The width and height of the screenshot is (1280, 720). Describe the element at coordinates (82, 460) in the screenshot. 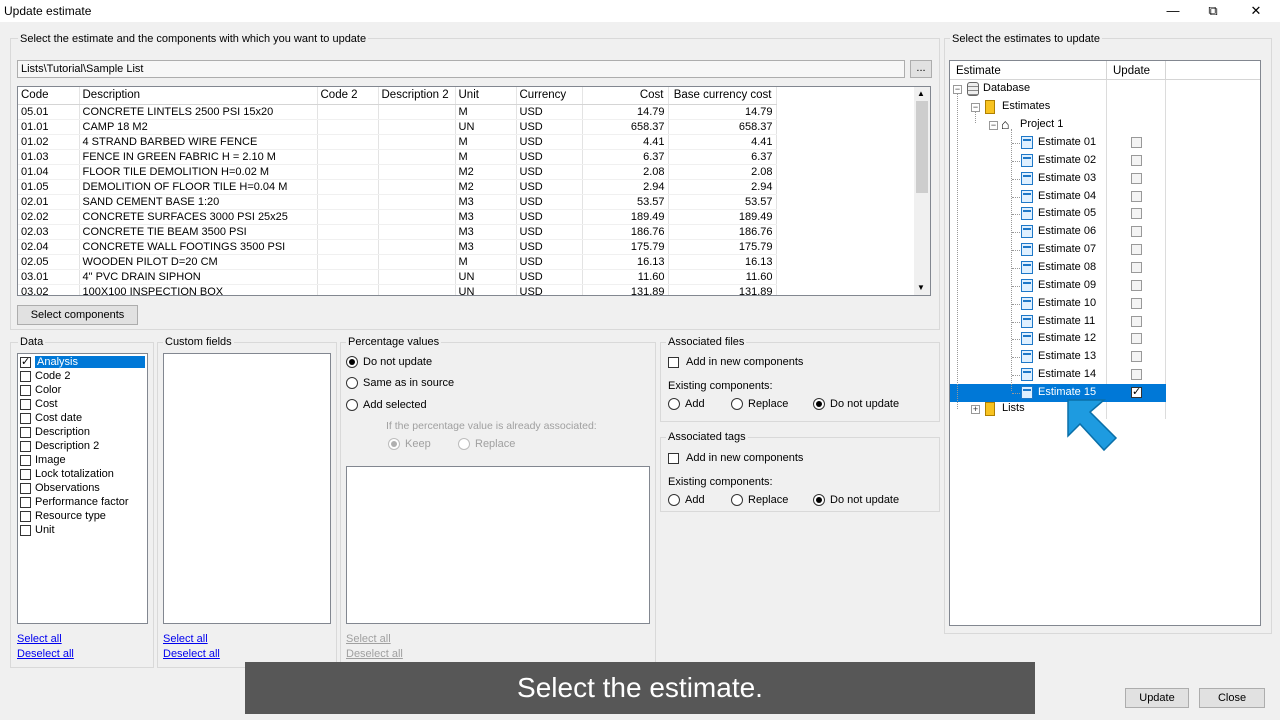

I see `data-item: Image` at that location.